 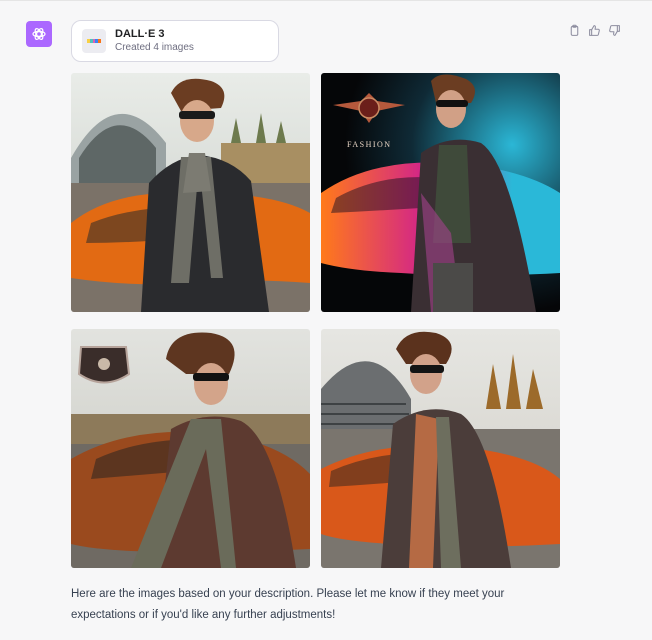 I want to click on generated-image-2: FASHION, so click(x=440, y=192).